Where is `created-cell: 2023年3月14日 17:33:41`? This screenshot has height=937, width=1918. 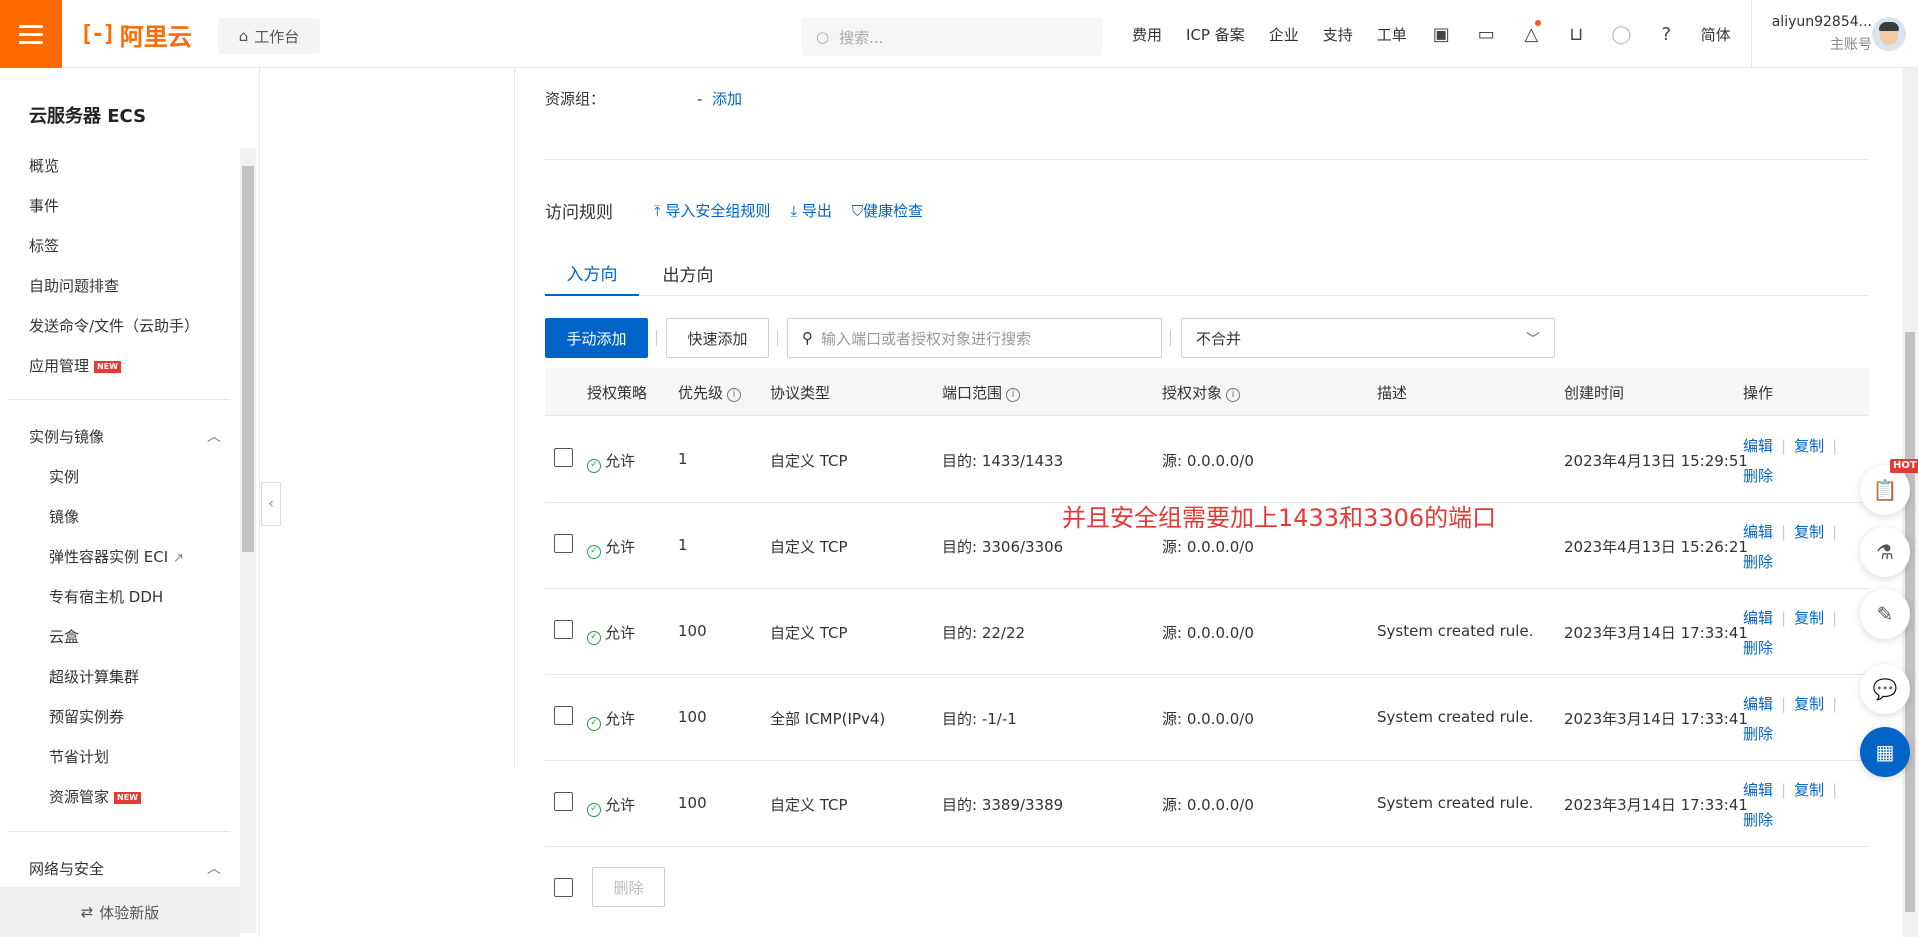
created-cell: 2023年3月14日 17:33:41 is located at coordinates (1656, 633).